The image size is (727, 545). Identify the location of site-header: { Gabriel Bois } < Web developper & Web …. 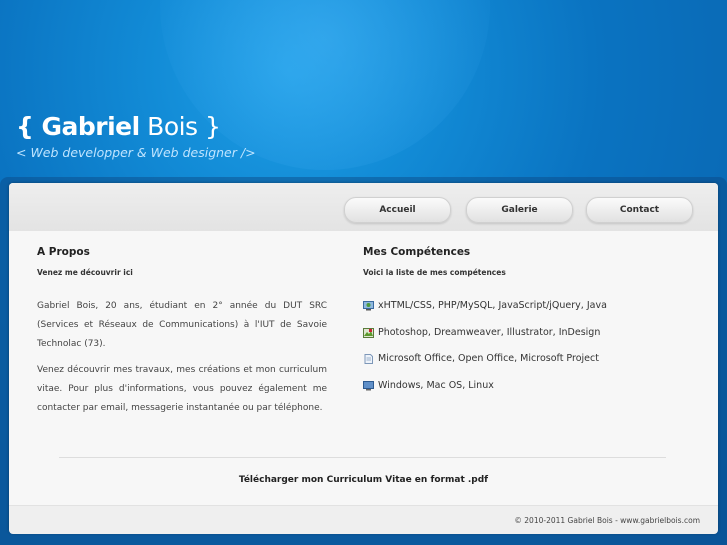
(136, 136).